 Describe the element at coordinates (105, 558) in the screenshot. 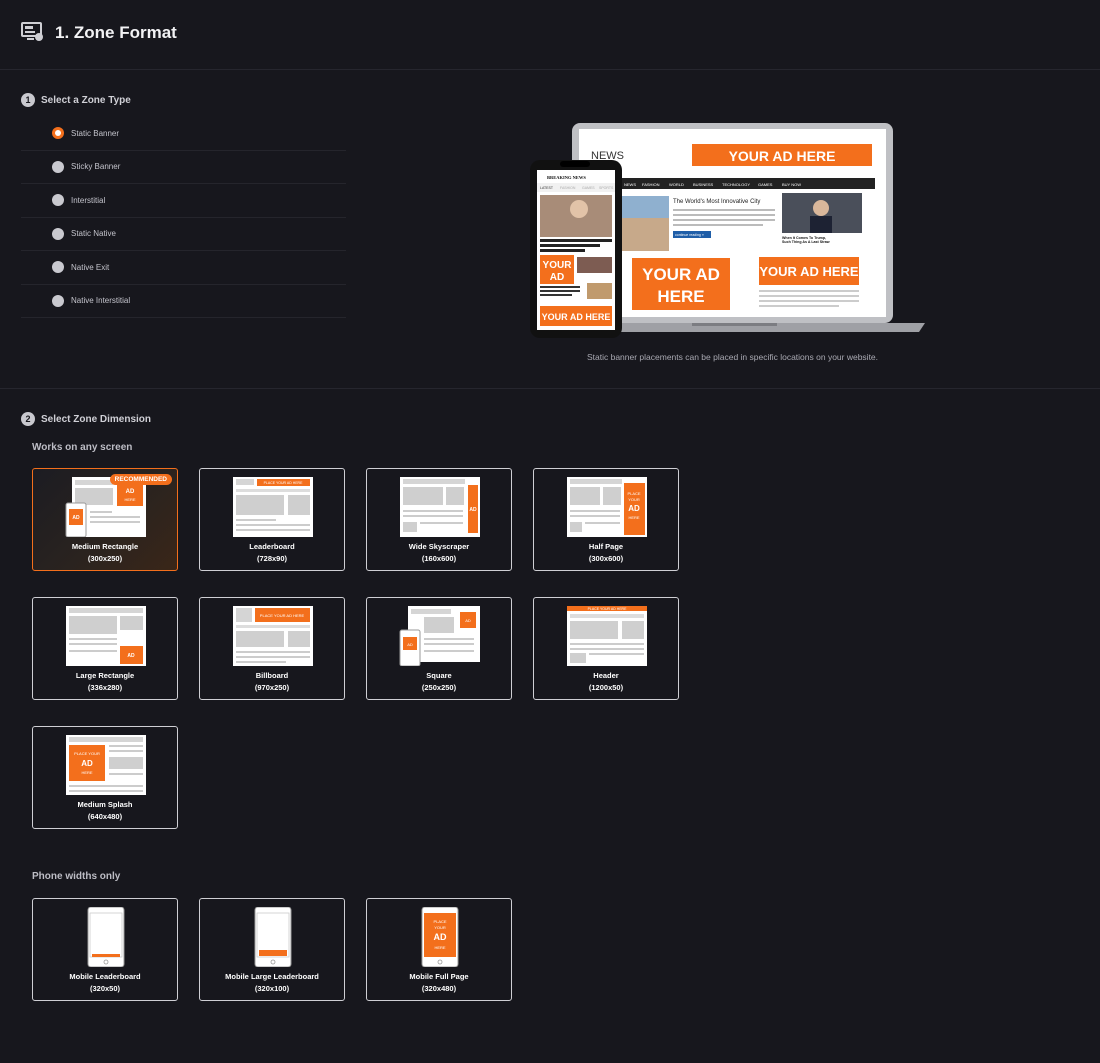

I see `zone-card-size: (300x250)` at that location.